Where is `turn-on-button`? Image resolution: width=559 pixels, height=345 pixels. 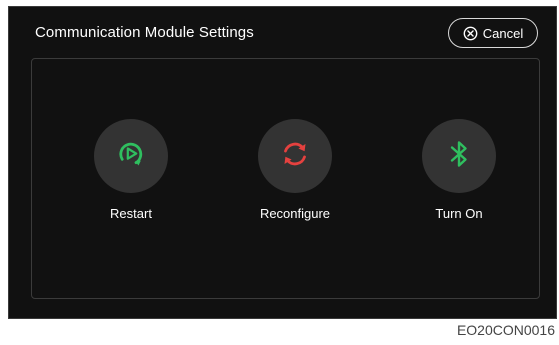 turn-on-button is located at coordinates (459, 156).